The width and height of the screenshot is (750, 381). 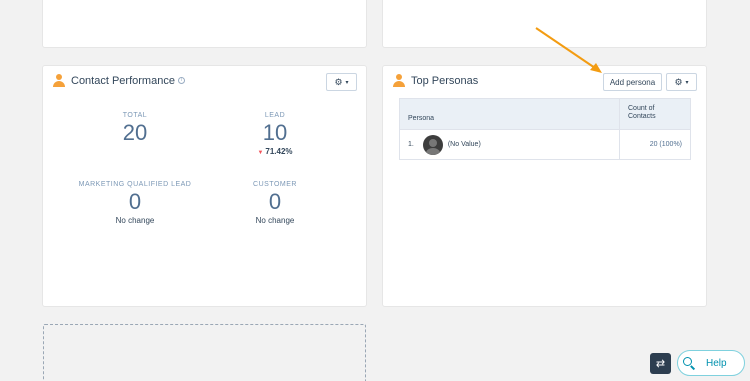 I want to click on help-button: Help, so click(x=711, y=363).